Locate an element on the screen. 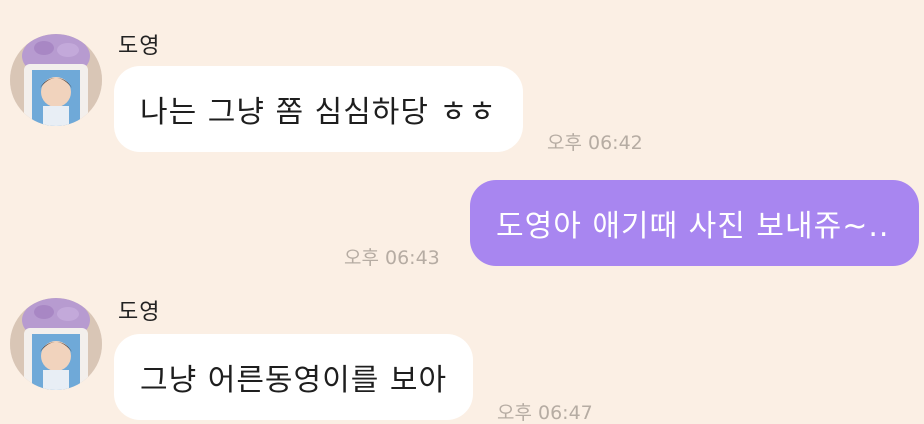  message-bubble-outgoing: 도영아 애기때 사진 보내쥬~.. is located at coordinates (694, 223).